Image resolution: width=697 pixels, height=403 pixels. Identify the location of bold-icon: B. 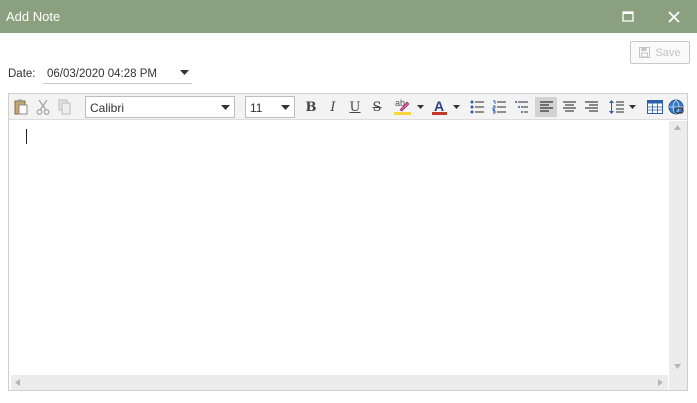
(311, 107).